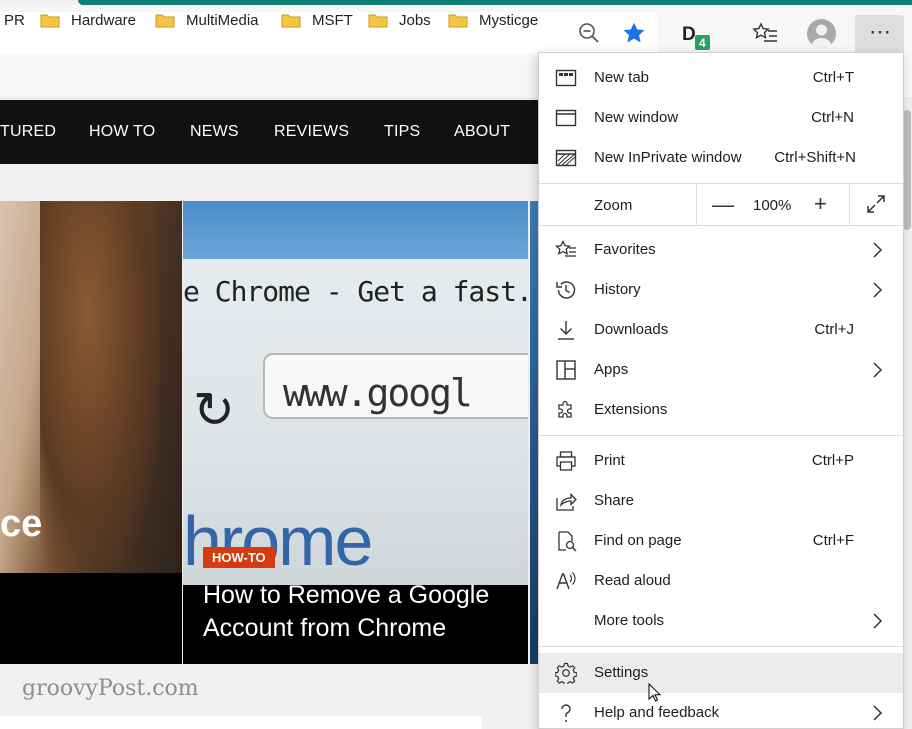 The height and width of the screenshot is (729, 912). I want to click on menu-item-label: Read aloud, so click(632, 580).